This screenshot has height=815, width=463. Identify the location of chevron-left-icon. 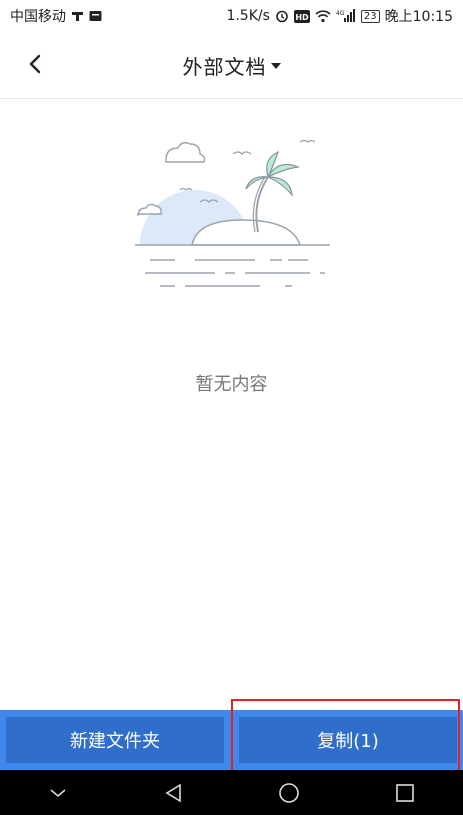
(35, 64).